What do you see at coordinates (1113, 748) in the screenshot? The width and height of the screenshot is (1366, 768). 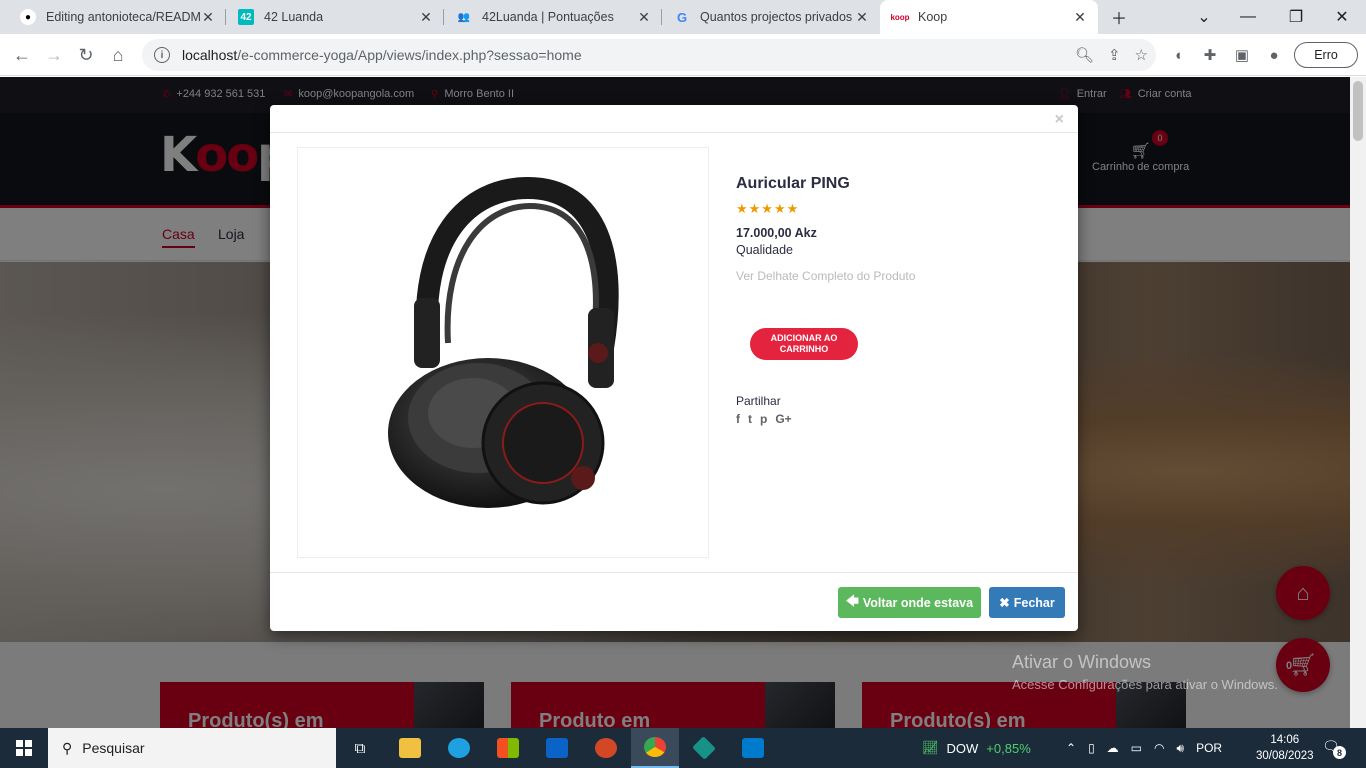 I see `onedrive-cloud-icon: ☁` at bounding box center [1113, 748].